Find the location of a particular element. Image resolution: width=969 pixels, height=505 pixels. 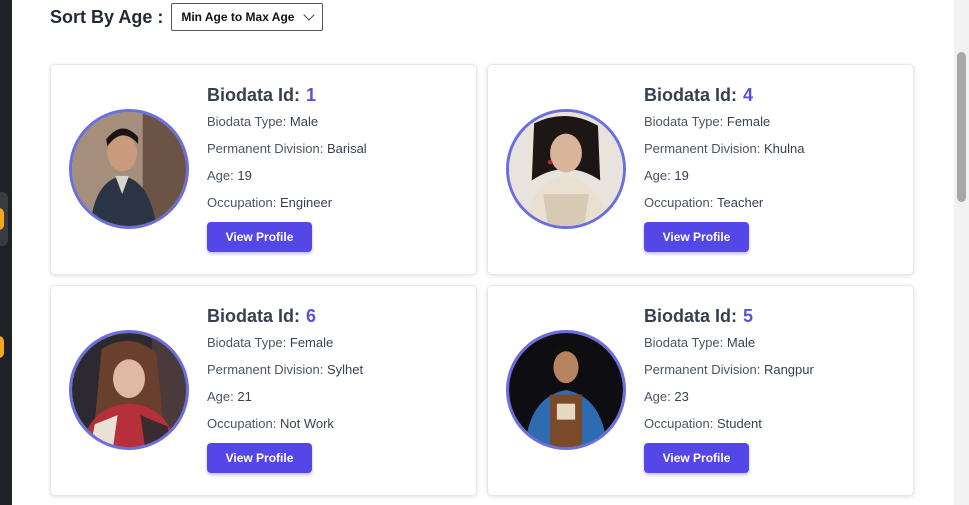

biodata-id-value: 1 is located at coordinates (311, 95).